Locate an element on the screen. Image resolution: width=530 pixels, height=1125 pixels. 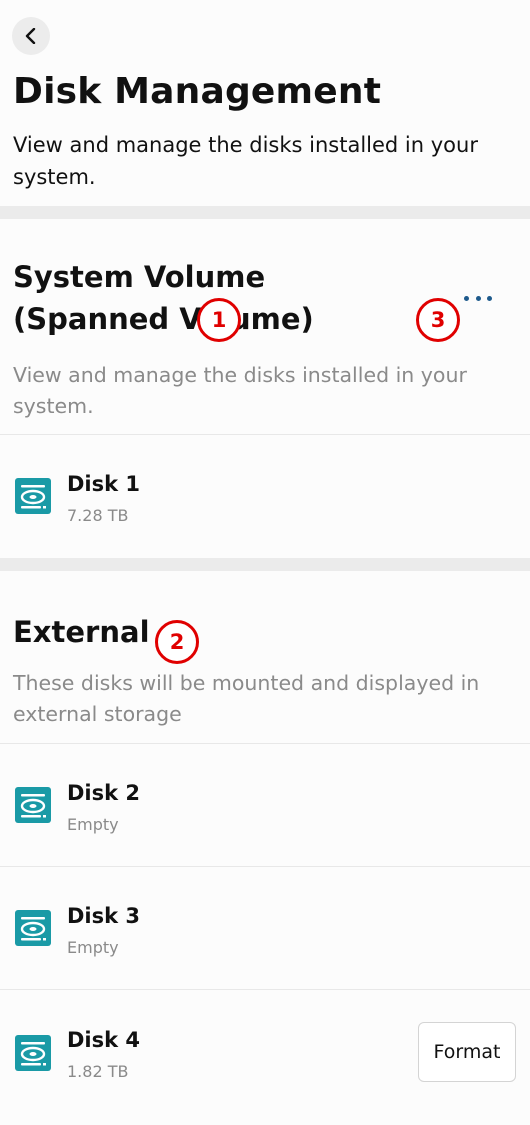
disk-size: 1.82 TB is located at coordinates (98, 1071).